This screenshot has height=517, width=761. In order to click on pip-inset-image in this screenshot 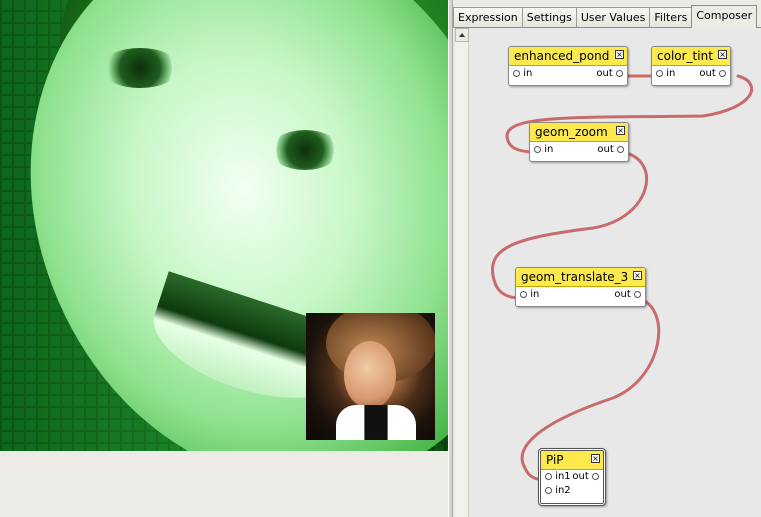, I will do `click(370, 376)`.